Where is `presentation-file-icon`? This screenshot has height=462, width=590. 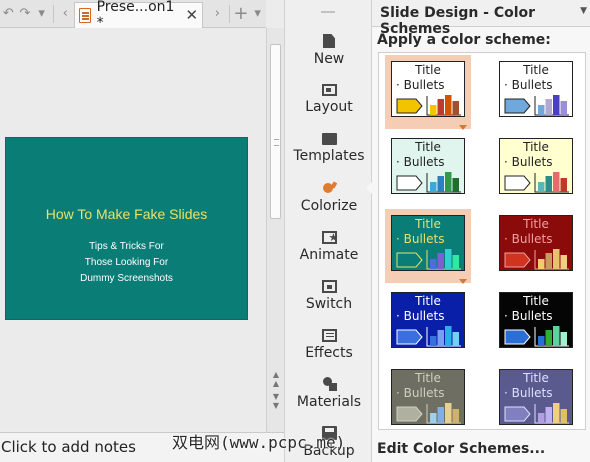 presentation-file-icon is located at coordinates (84, 15).